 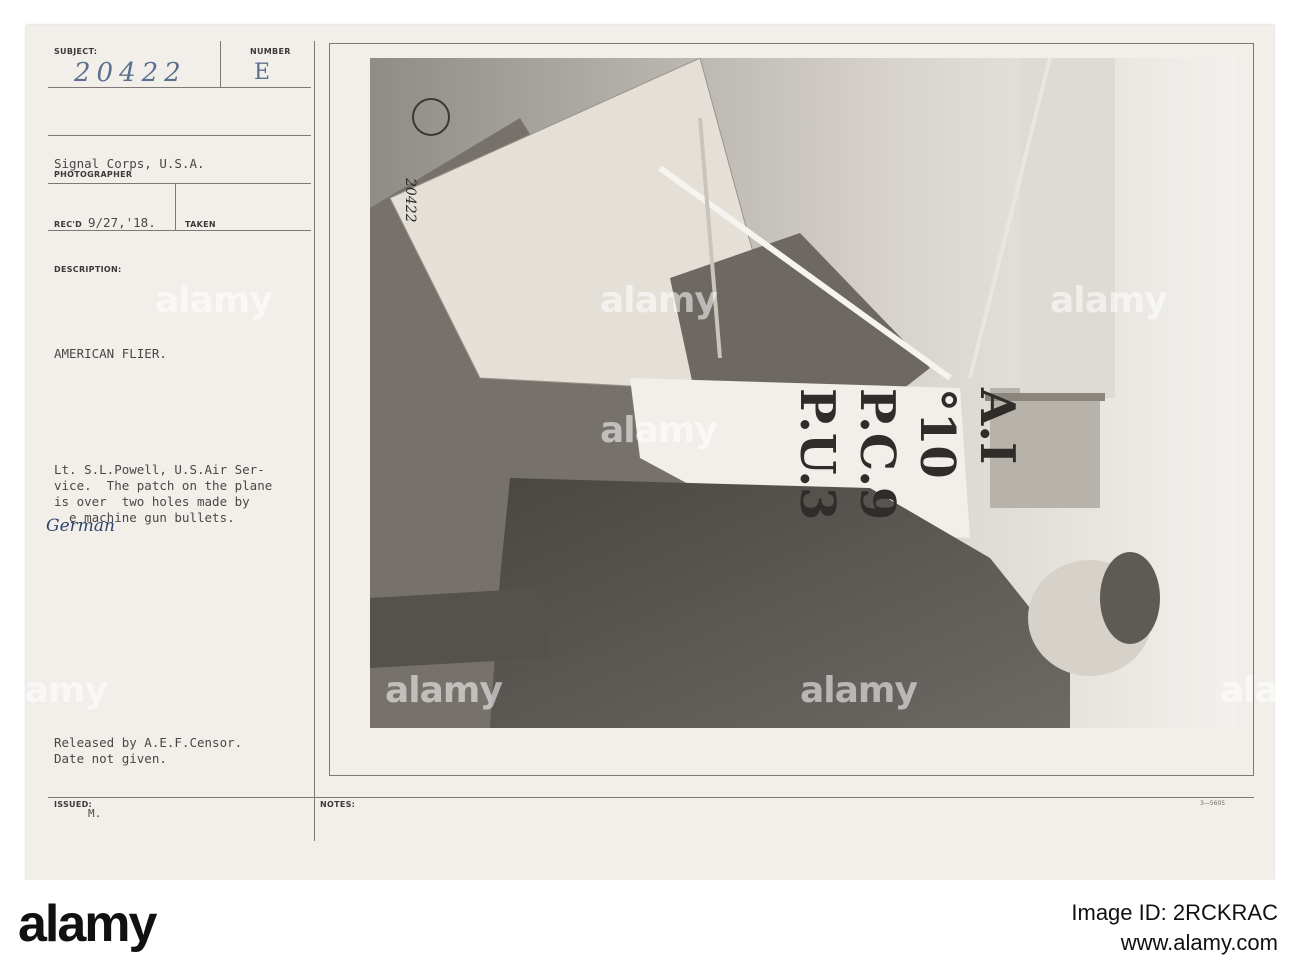 I want to click on footer-band: alamy Image ID: 2RCKRAC www.alamy.com, so click(x=650, y=924).